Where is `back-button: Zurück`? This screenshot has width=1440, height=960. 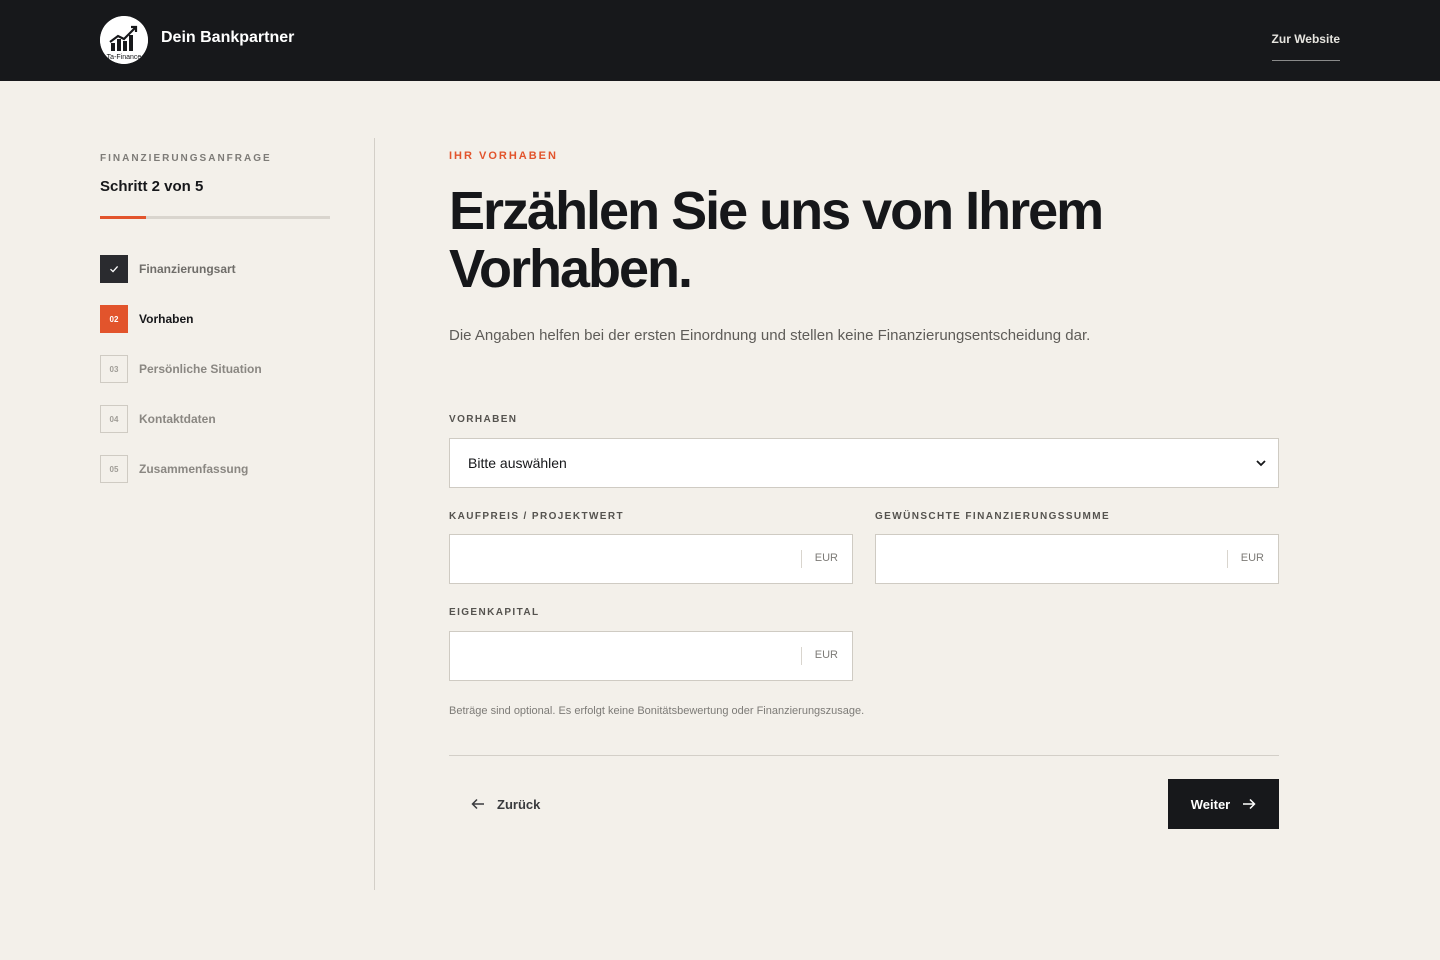 back-button: Zurück is located at coordinates (505, 804).